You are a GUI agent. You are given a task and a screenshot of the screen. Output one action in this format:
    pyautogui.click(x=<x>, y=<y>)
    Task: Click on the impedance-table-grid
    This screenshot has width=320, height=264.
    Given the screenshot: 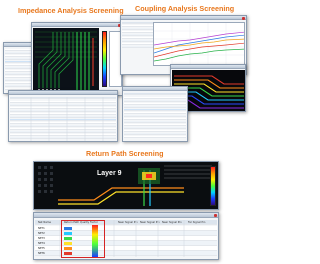 What is the action you would take?
    pyautogui.click(x=67, y=119)
    